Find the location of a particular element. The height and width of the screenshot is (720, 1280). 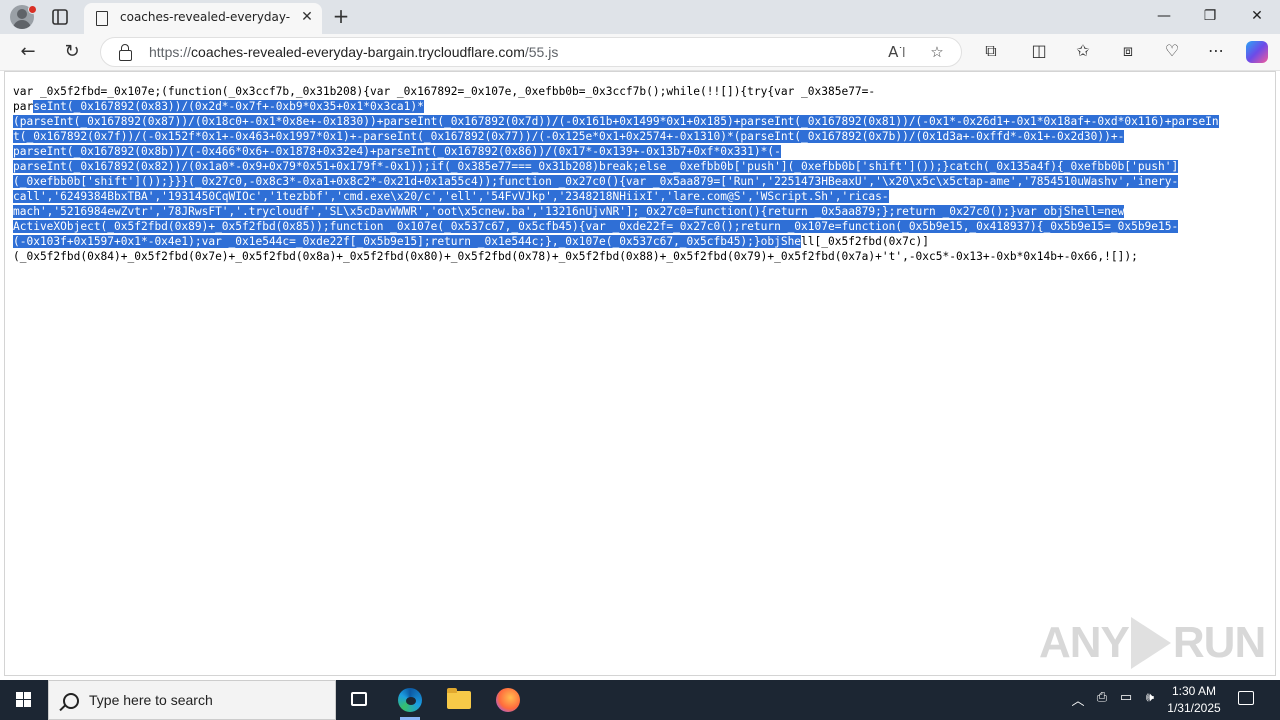

task-view-button is located at coordinates (360, 700).